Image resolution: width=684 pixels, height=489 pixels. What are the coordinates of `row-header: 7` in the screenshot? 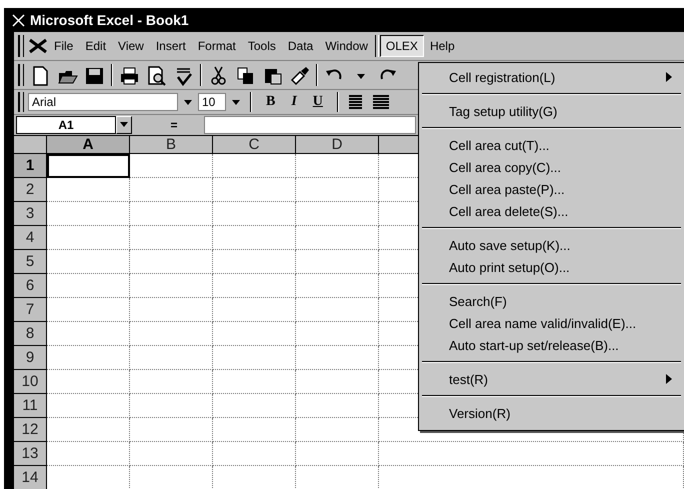 It's located at (30, 310).